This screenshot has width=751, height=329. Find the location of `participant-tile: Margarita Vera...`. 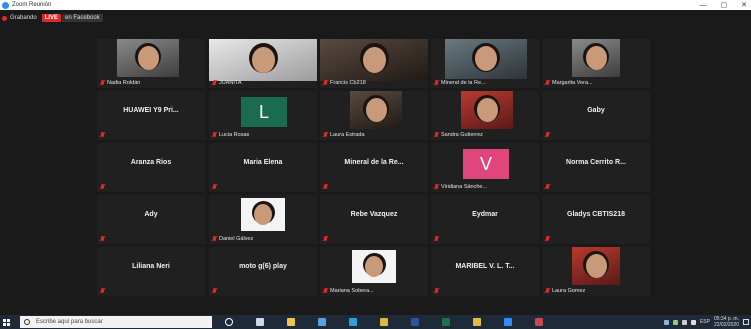

participant-tile: Margarita Vera... is located at coordinates (596, 63).